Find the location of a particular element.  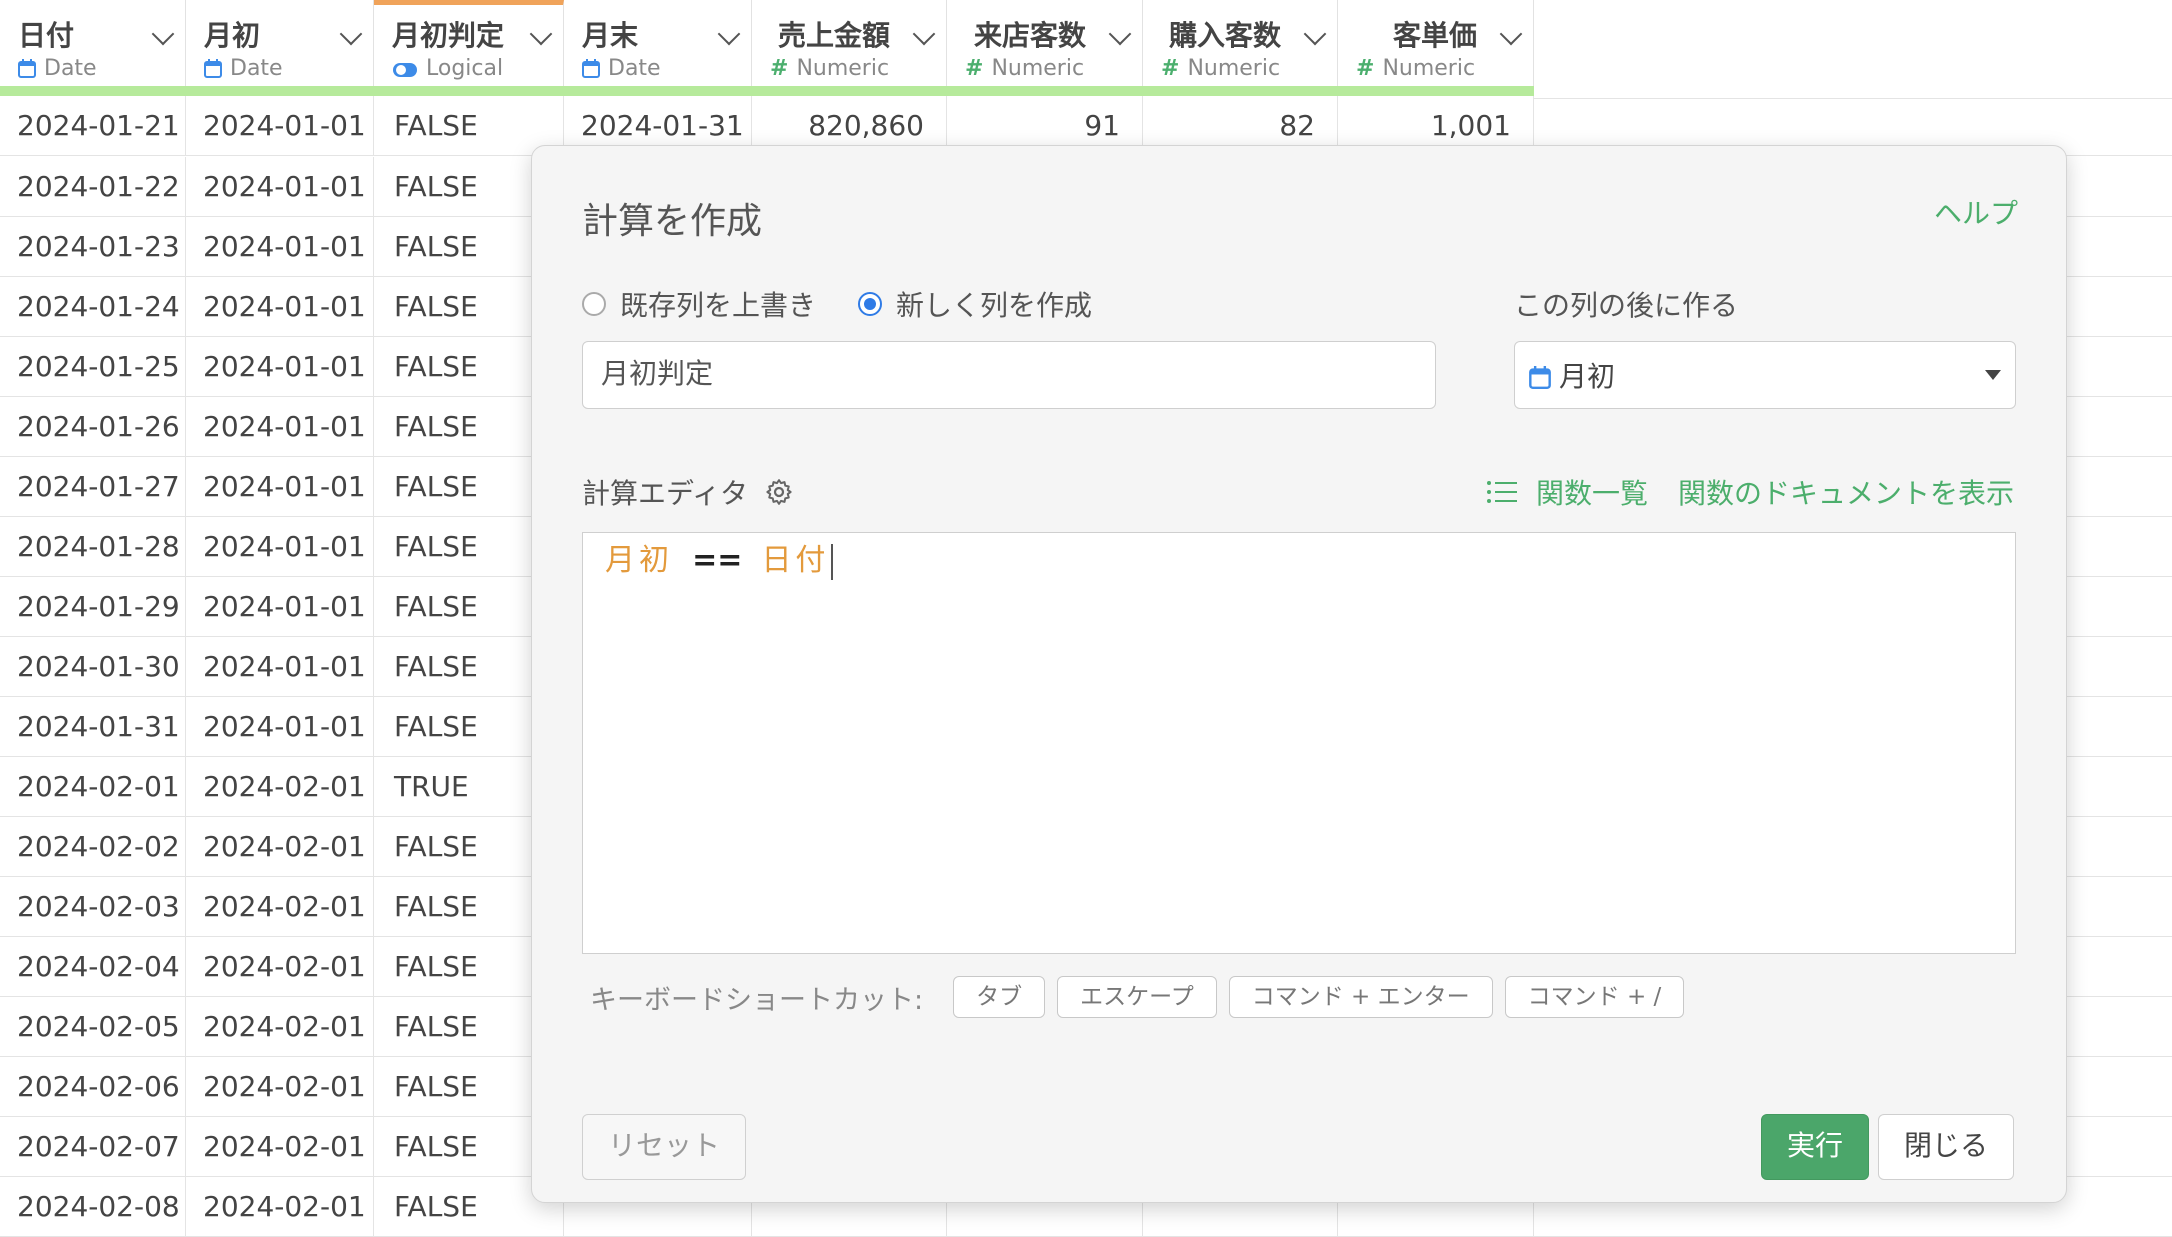

new-column-radio-label: 新しく列を作成 is located at coordinates (994, 304).